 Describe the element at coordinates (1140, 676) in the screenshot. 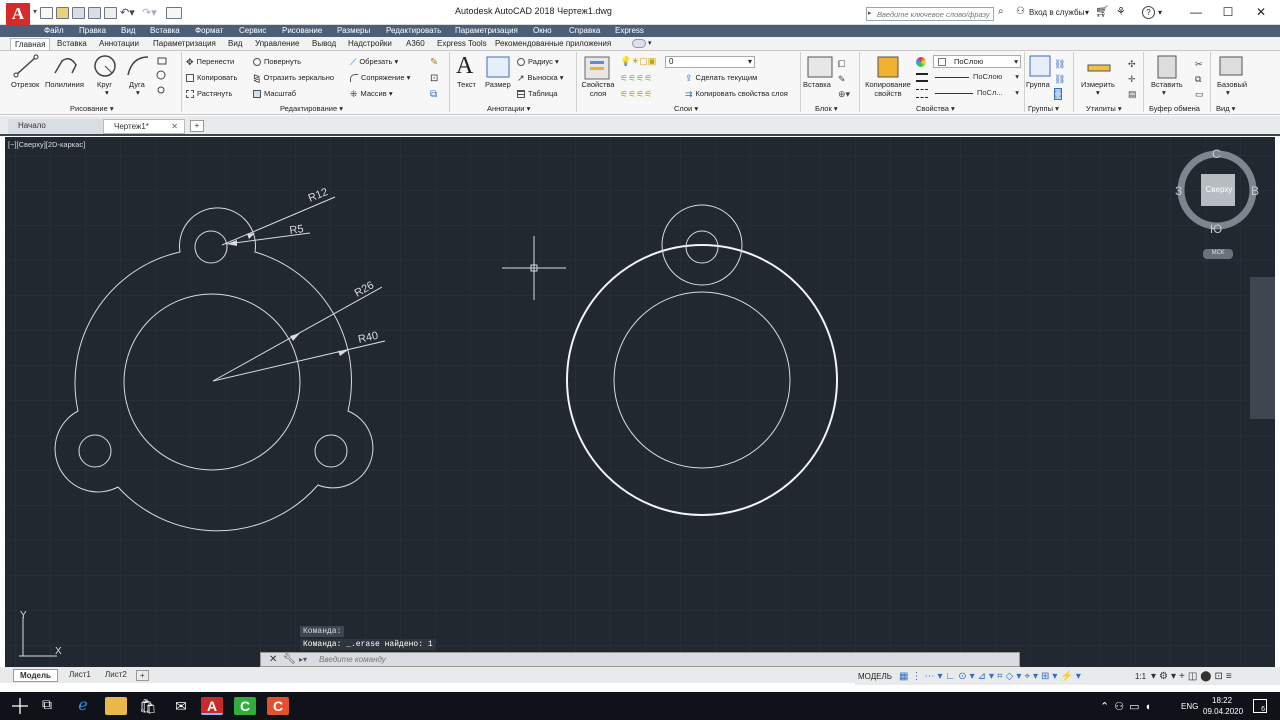

I see `annotation-scale: 1:1` at that location.